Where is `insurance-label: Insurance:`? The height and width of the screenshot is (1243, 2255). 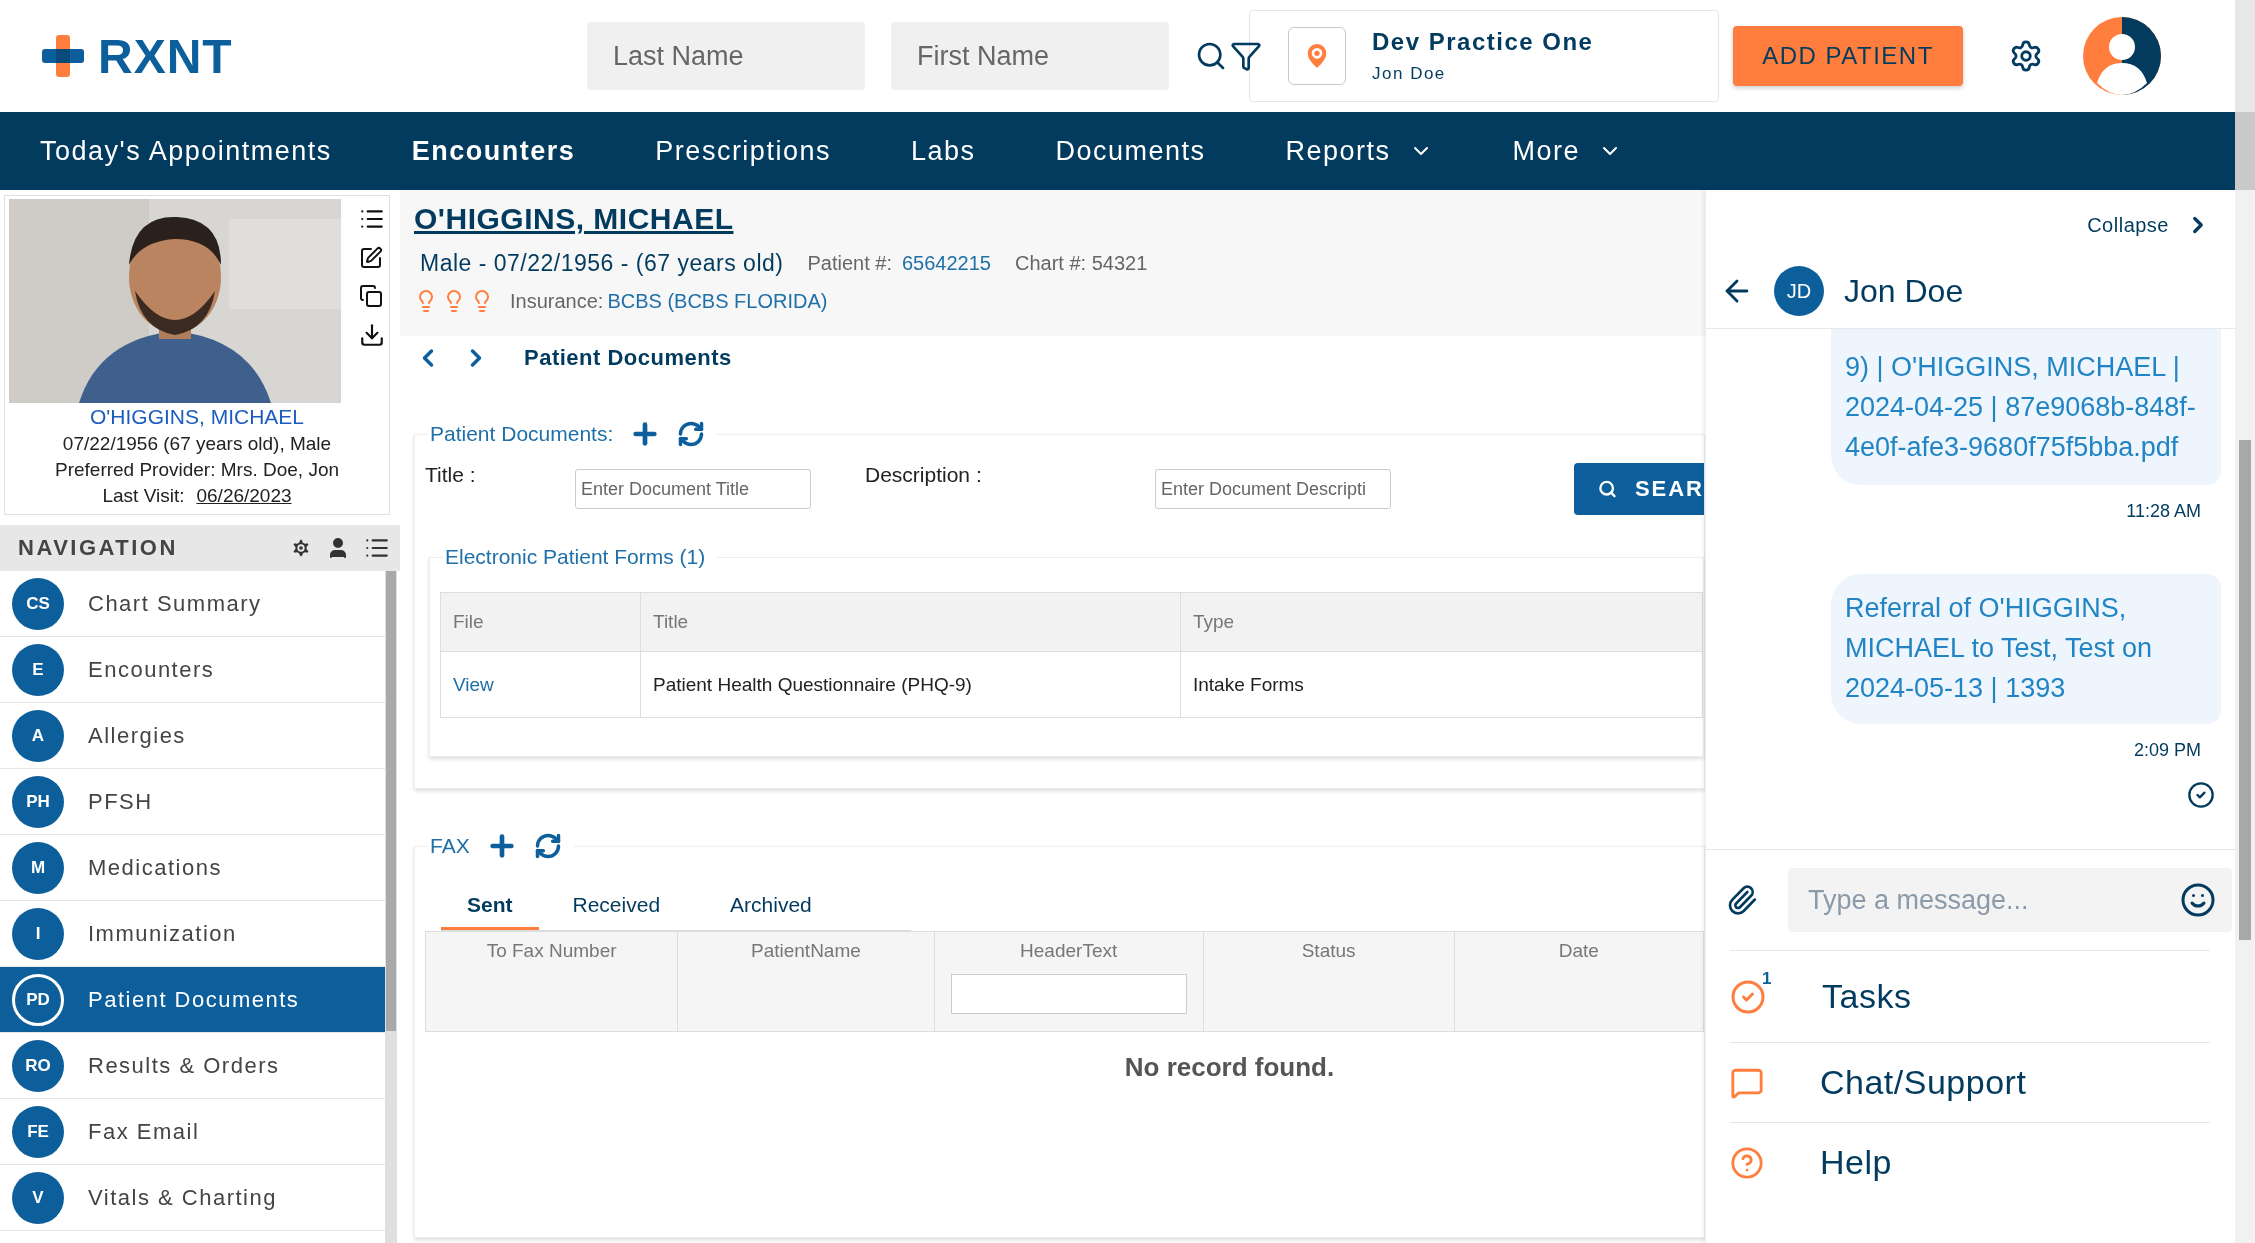
insurance-label: Insurance: is located at coordinates (557, 301).